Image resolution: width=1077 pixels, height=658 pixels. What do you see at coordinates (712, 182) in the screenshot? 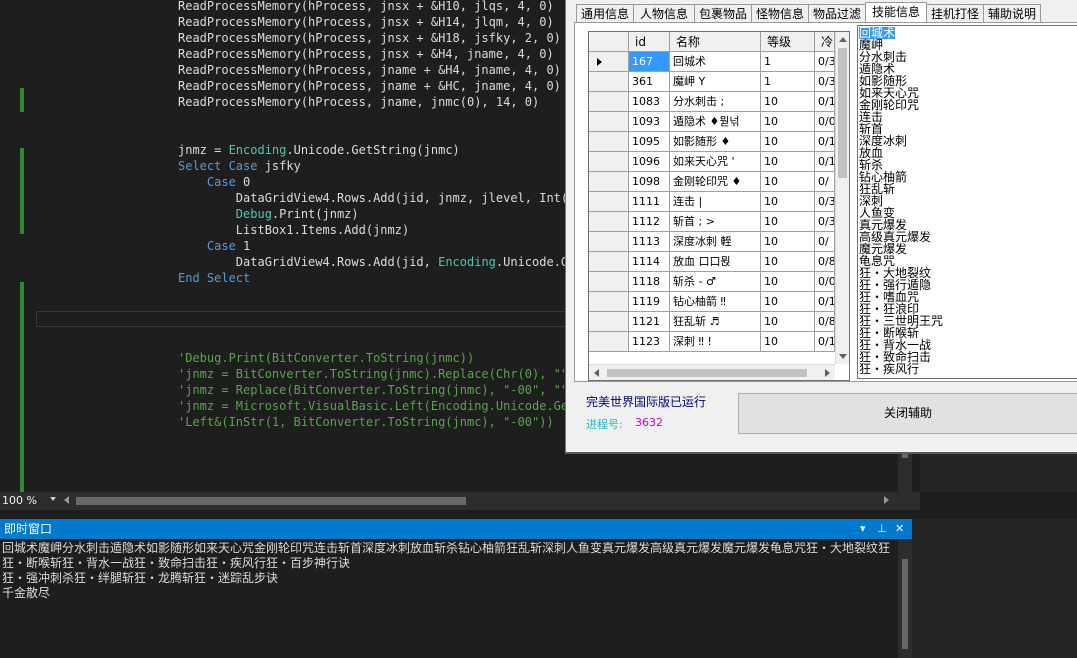
I see `table-row: 1098 金刚轮印咒 ♦ 10 0/` at bounding box center [712, 182].